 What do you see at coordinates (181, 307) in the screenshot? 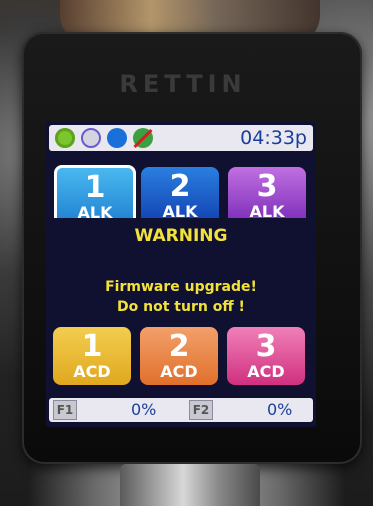
I see `warning-message-line2: Do not turn off !` at bounding box center [181, 307].